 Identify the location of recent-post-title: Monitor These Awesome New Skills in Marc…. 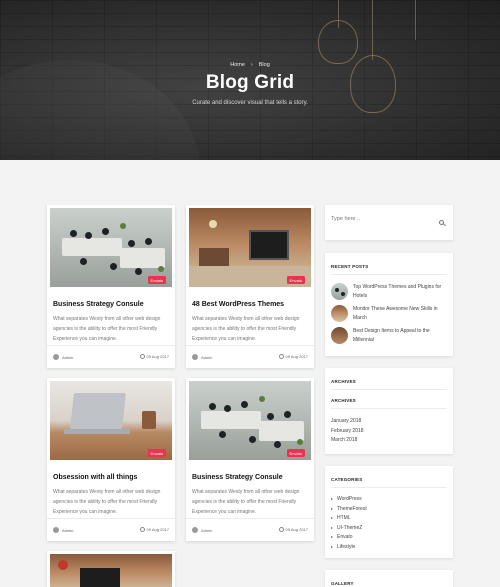
(399, 313).